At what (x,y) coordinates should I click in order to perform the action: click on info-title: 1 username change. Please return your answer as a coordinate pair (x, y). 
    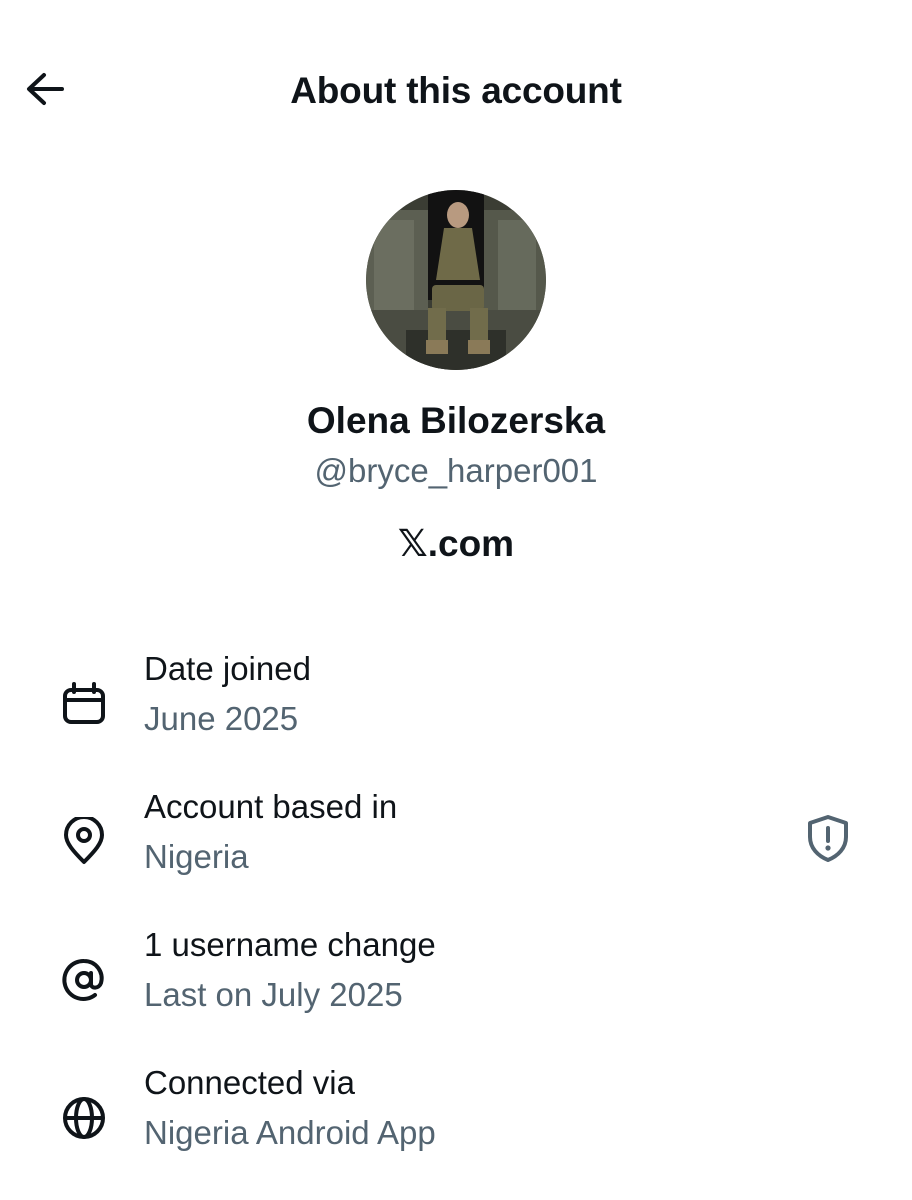
    Looking at the image, I should click on (290, 944).